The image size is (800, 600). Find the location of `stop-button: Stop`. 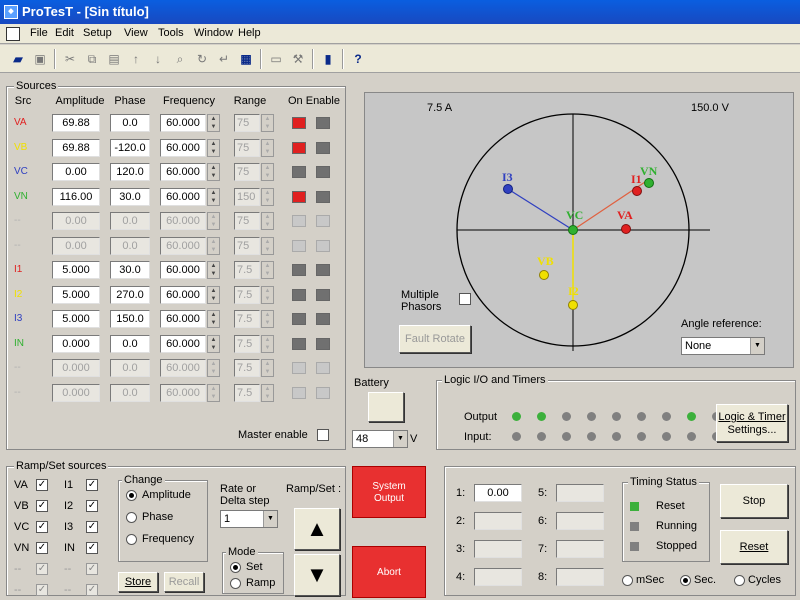

stop-button: Stop is located at coordinates (754, 501).